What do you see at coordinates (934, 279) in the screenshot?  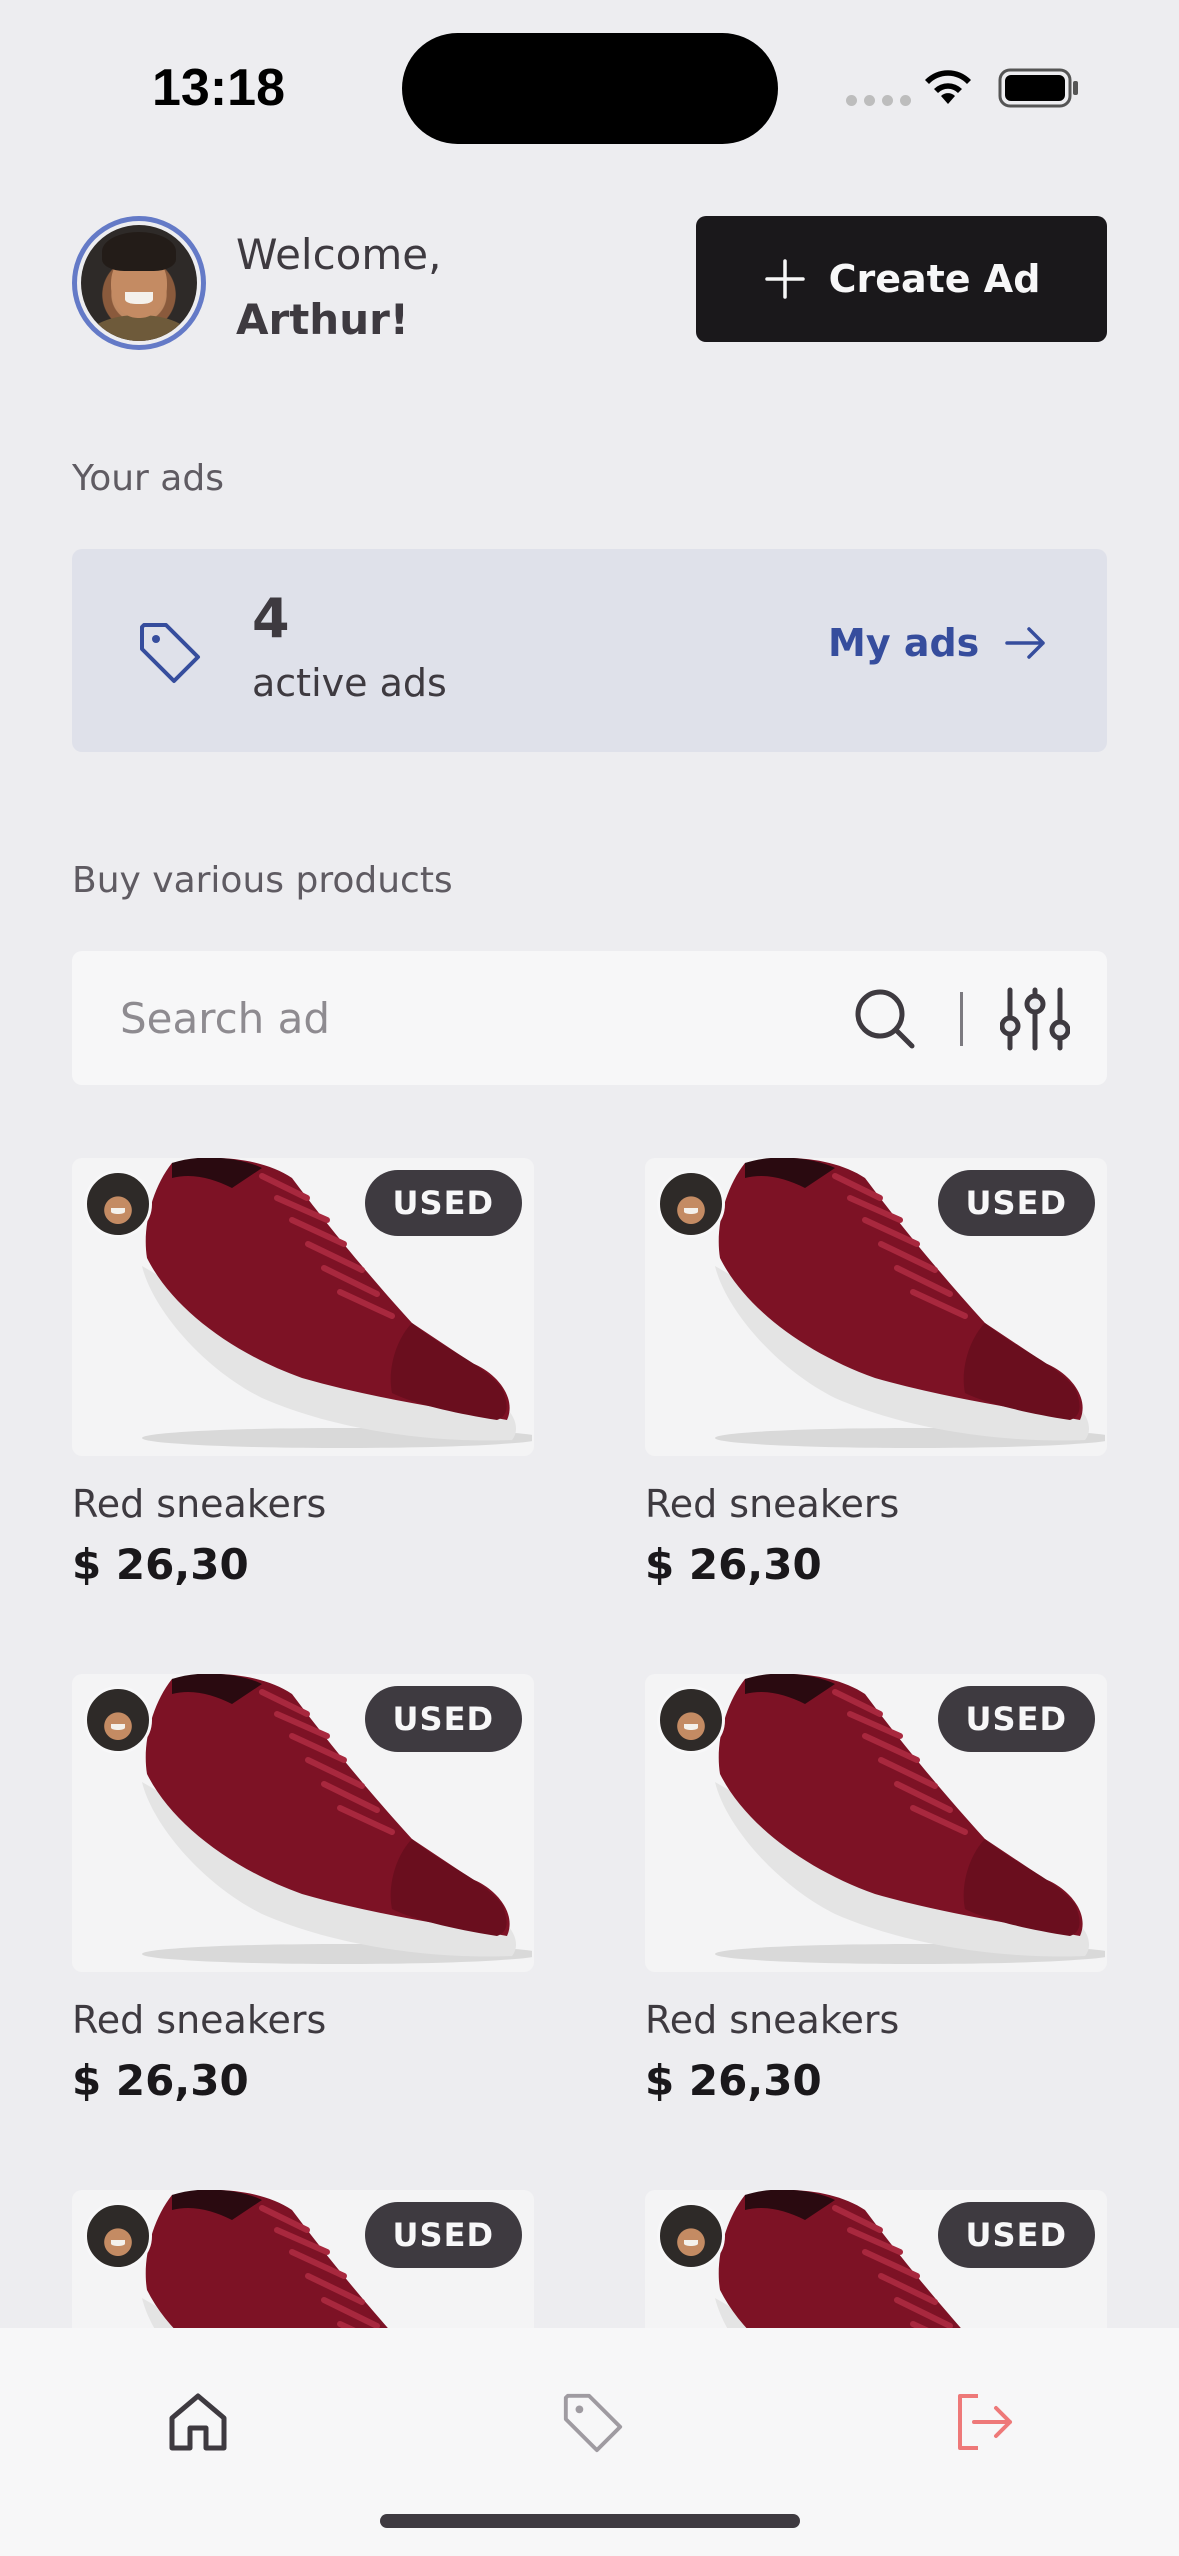 I see `create-ad-label: Create Ad` at bounding box center [934, 279].